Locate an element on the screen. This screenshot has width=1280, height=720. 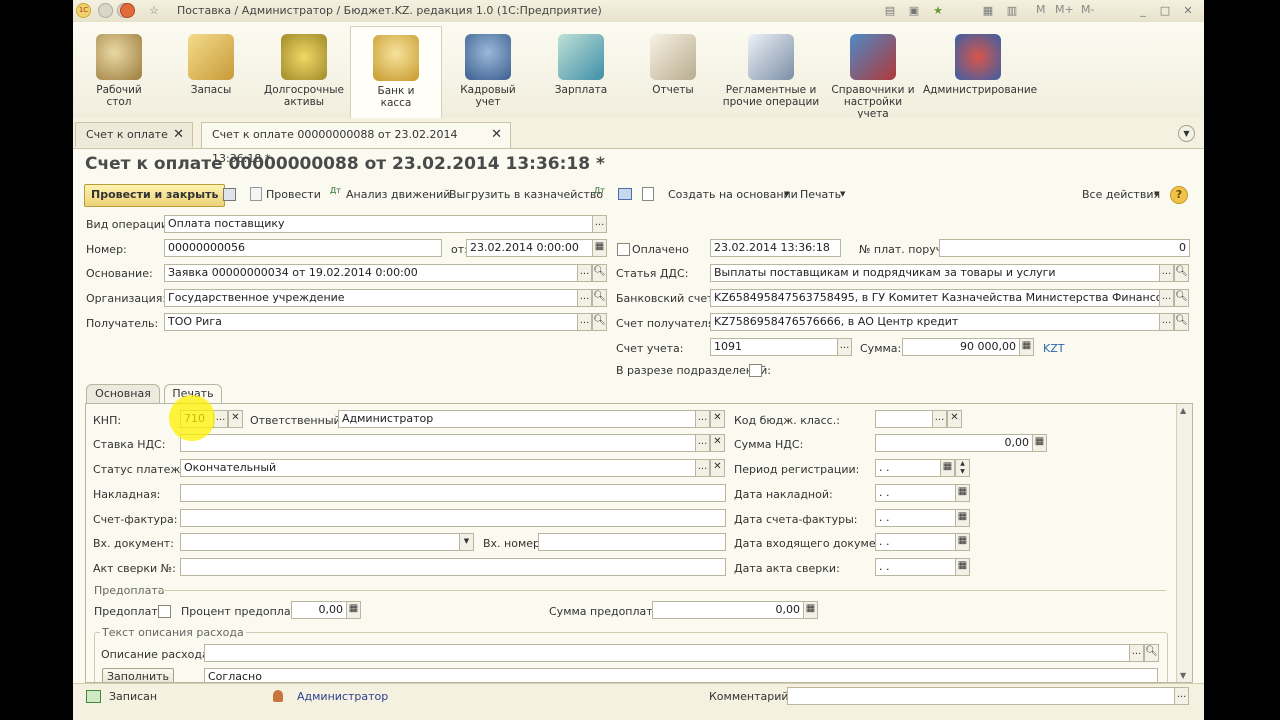
post-and-close-button: Провести и закрыть is located at coordinates (155, 195).